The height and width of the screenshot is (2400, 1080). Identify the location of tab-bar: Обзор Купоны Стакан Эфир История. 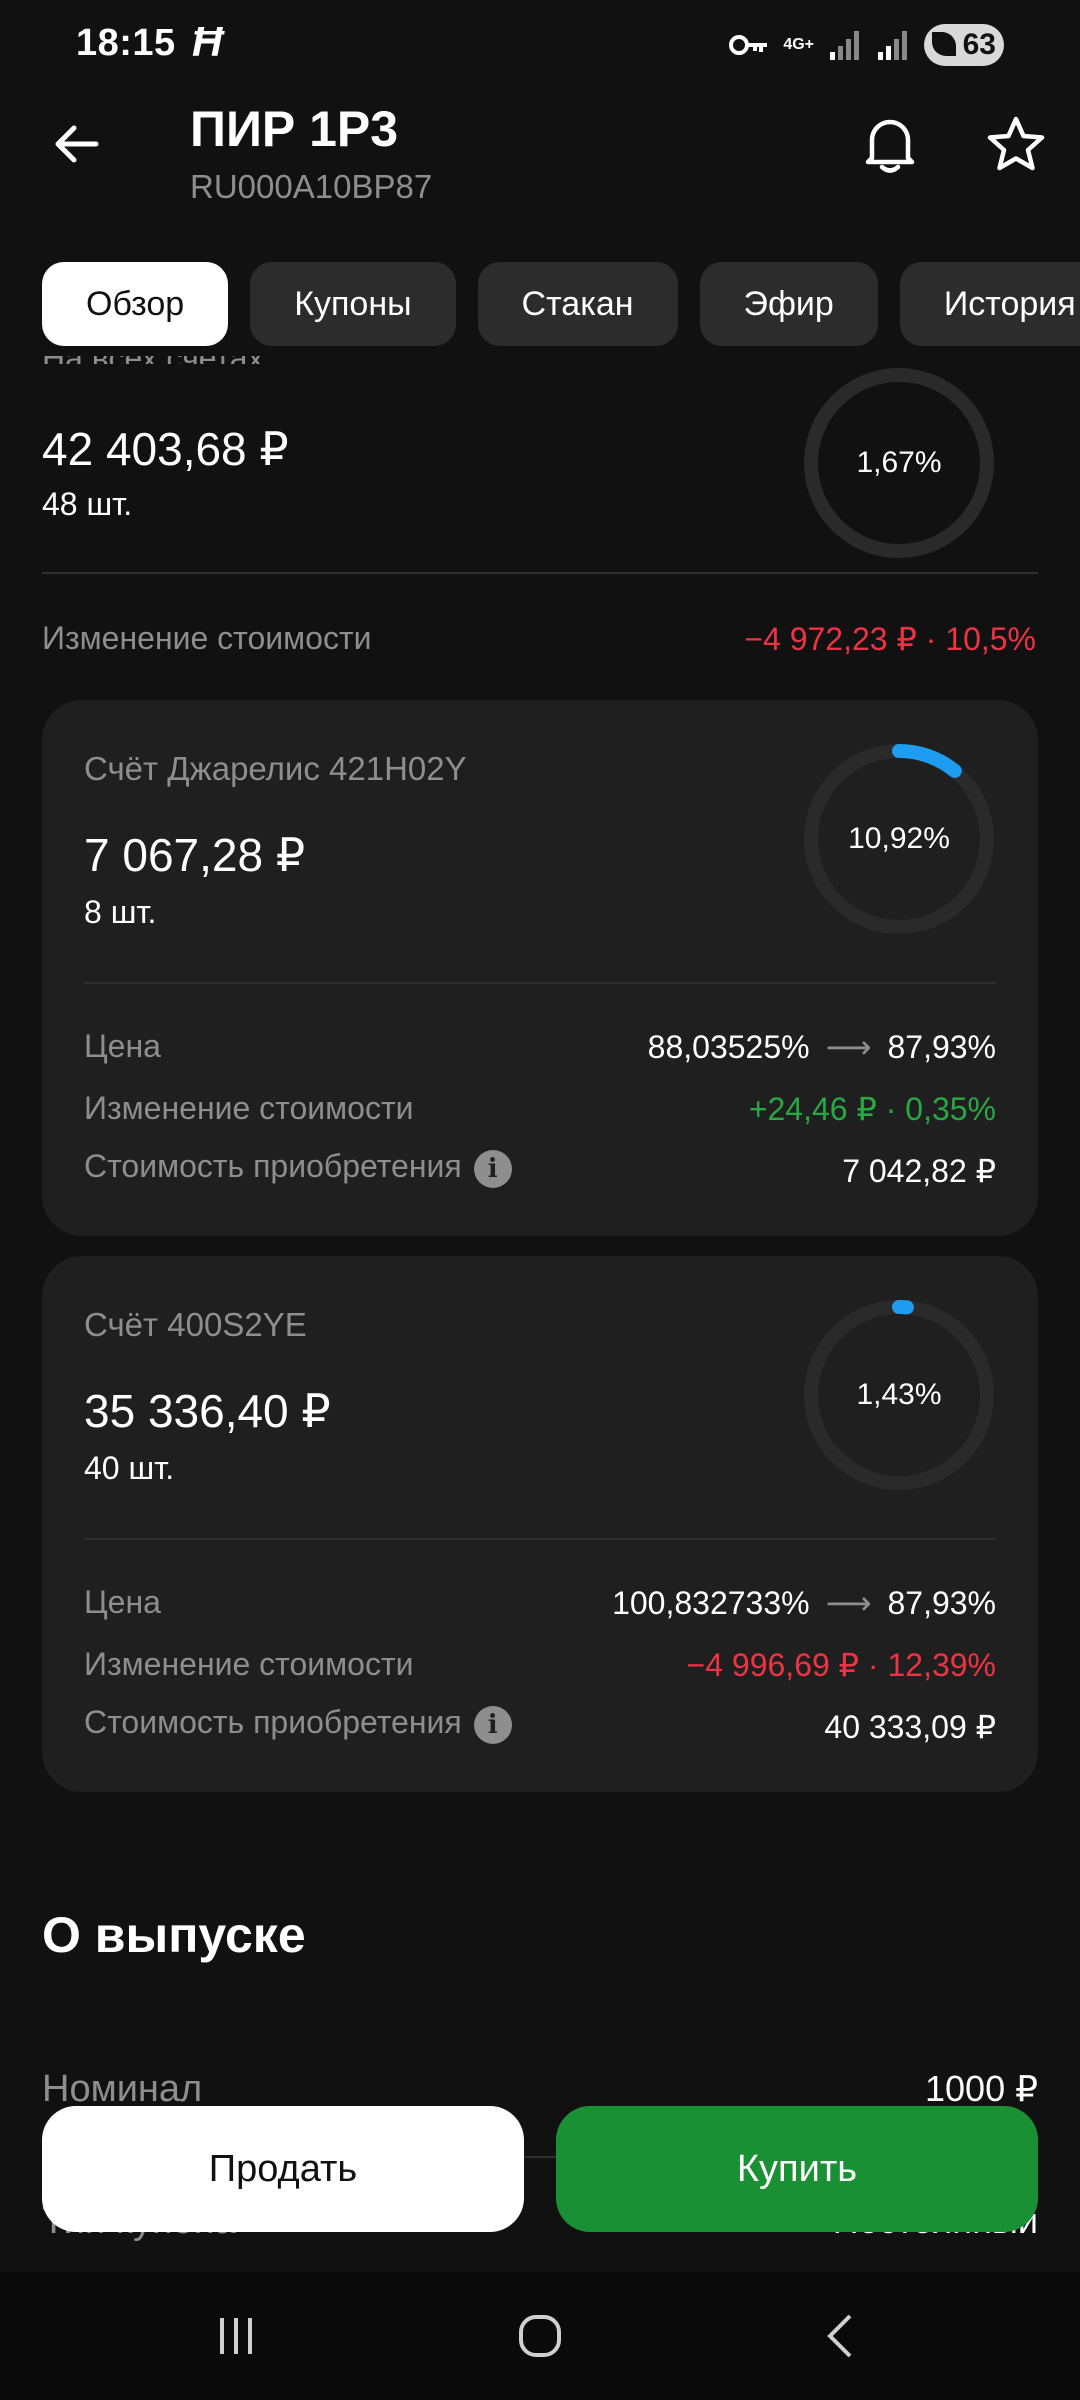
(561, 304).